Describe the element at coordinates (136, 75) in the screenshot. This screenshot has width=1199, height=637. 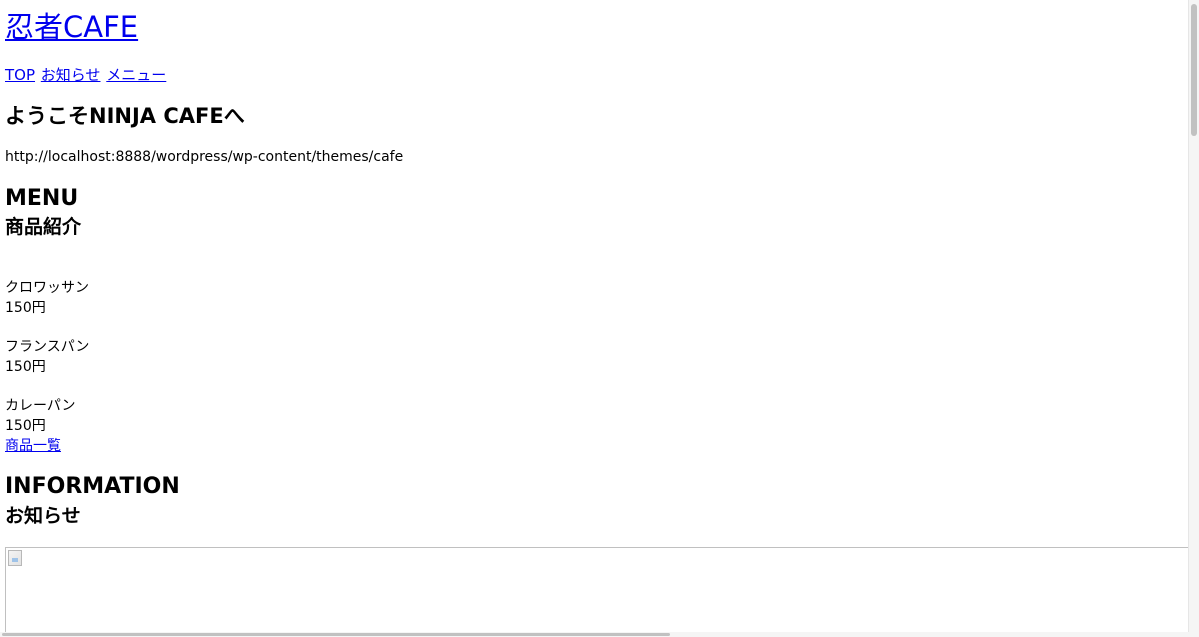
I see `nav-link-menu: メニュー` at that location.